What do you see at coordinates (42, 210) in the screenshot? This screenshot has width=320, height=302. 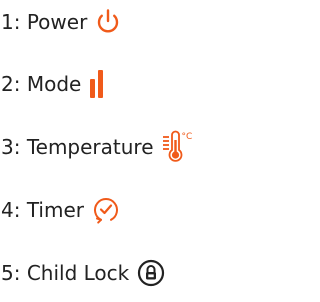 I see `legend-item-label: 4: Timer` at bounding box center [42, 210].